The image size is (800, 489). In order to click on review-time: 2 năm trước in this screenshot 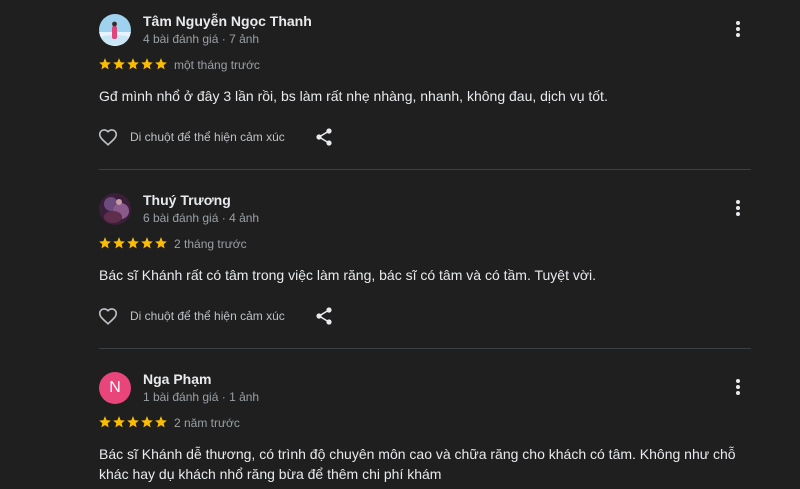, I will do `click(207, 423)`.